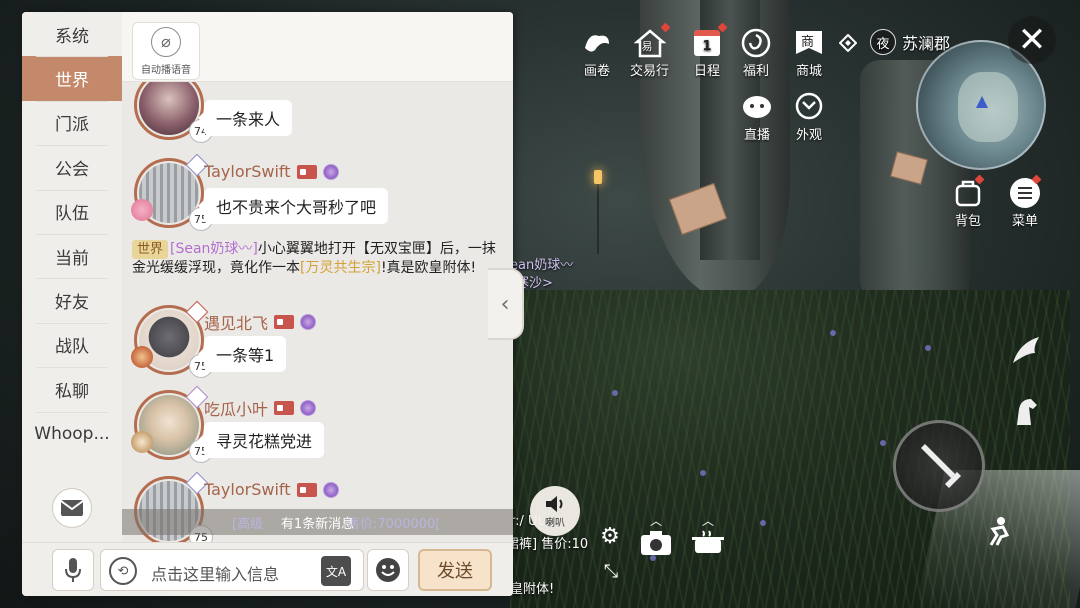  I want to click on emoji-button, so click(388, 570).